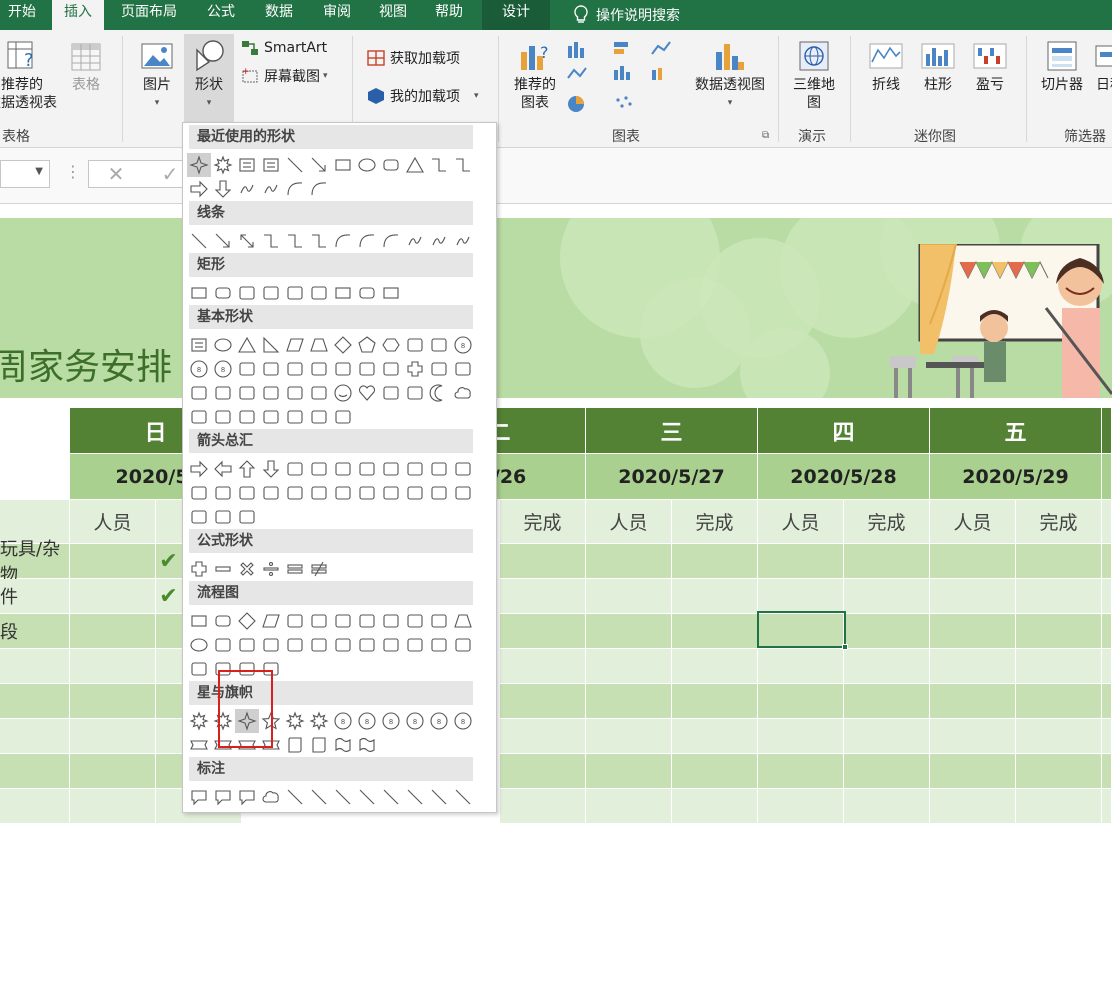 The image size is (1112, 1004). I want to click on shape-lcall-icon, so click(439, 493).